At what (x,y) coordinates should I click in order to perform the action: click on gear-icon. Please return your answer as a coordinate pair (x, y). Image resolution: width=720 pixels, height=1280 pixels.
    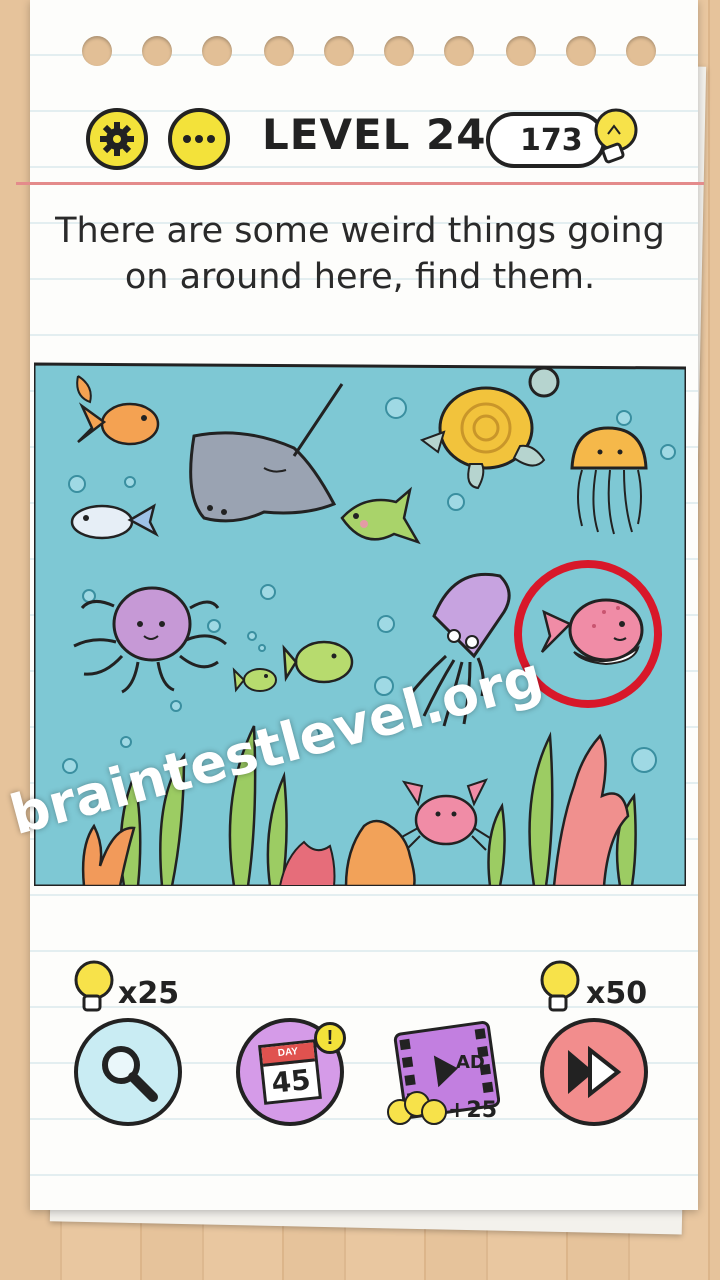
    Looking at the image, I should click on (117, 139).